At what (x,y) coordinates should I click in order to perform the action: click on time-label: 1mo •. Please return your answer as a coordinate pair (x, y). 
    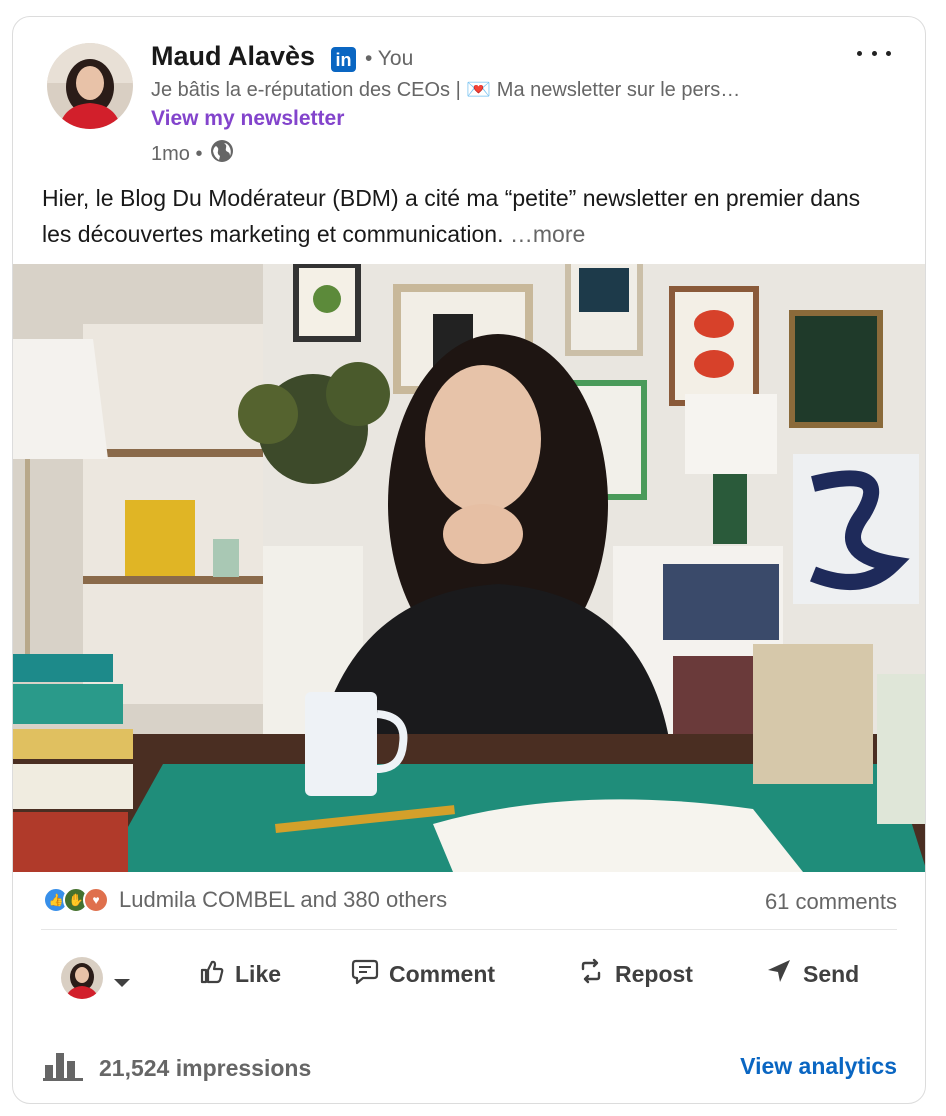
    Looking at the image, I should click on (177, 153).